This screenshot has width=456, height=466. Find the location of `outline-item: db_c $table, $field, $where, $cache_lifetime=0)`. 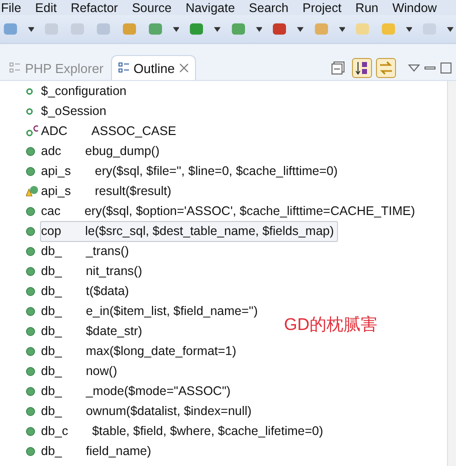

outline-item: db_c $table, $field, $where, $cache_lifetime=0) is located at coordinates (184, 431).